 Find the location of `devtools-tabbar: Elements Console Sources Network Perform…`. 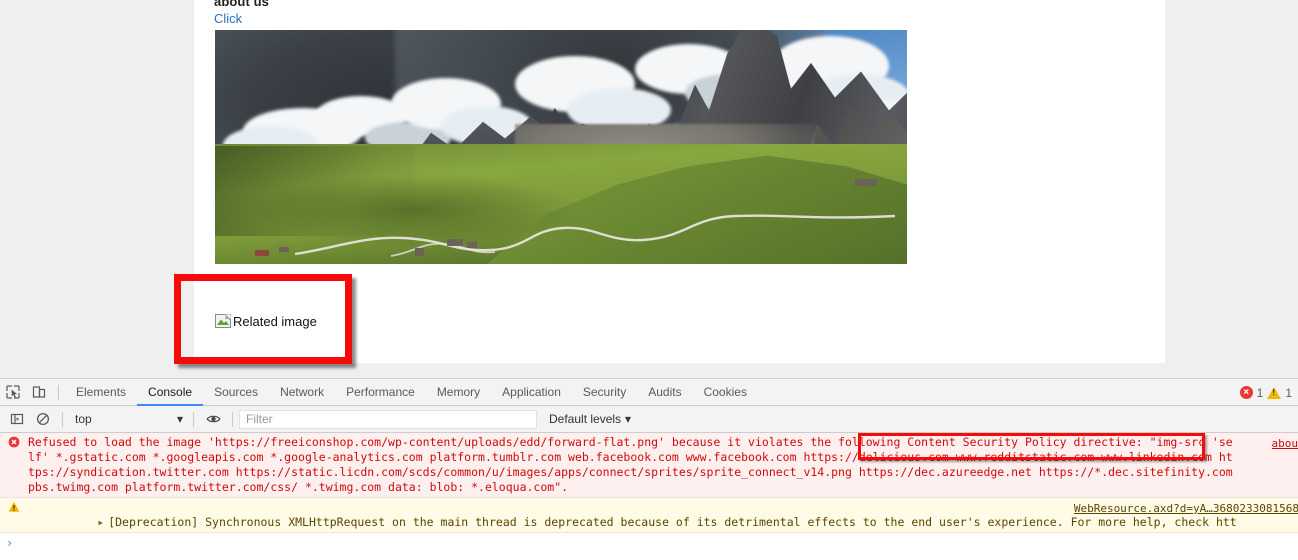

devtools-tabbar: Elements Console Sources Network Perform… is located at coordinates (649, 392).